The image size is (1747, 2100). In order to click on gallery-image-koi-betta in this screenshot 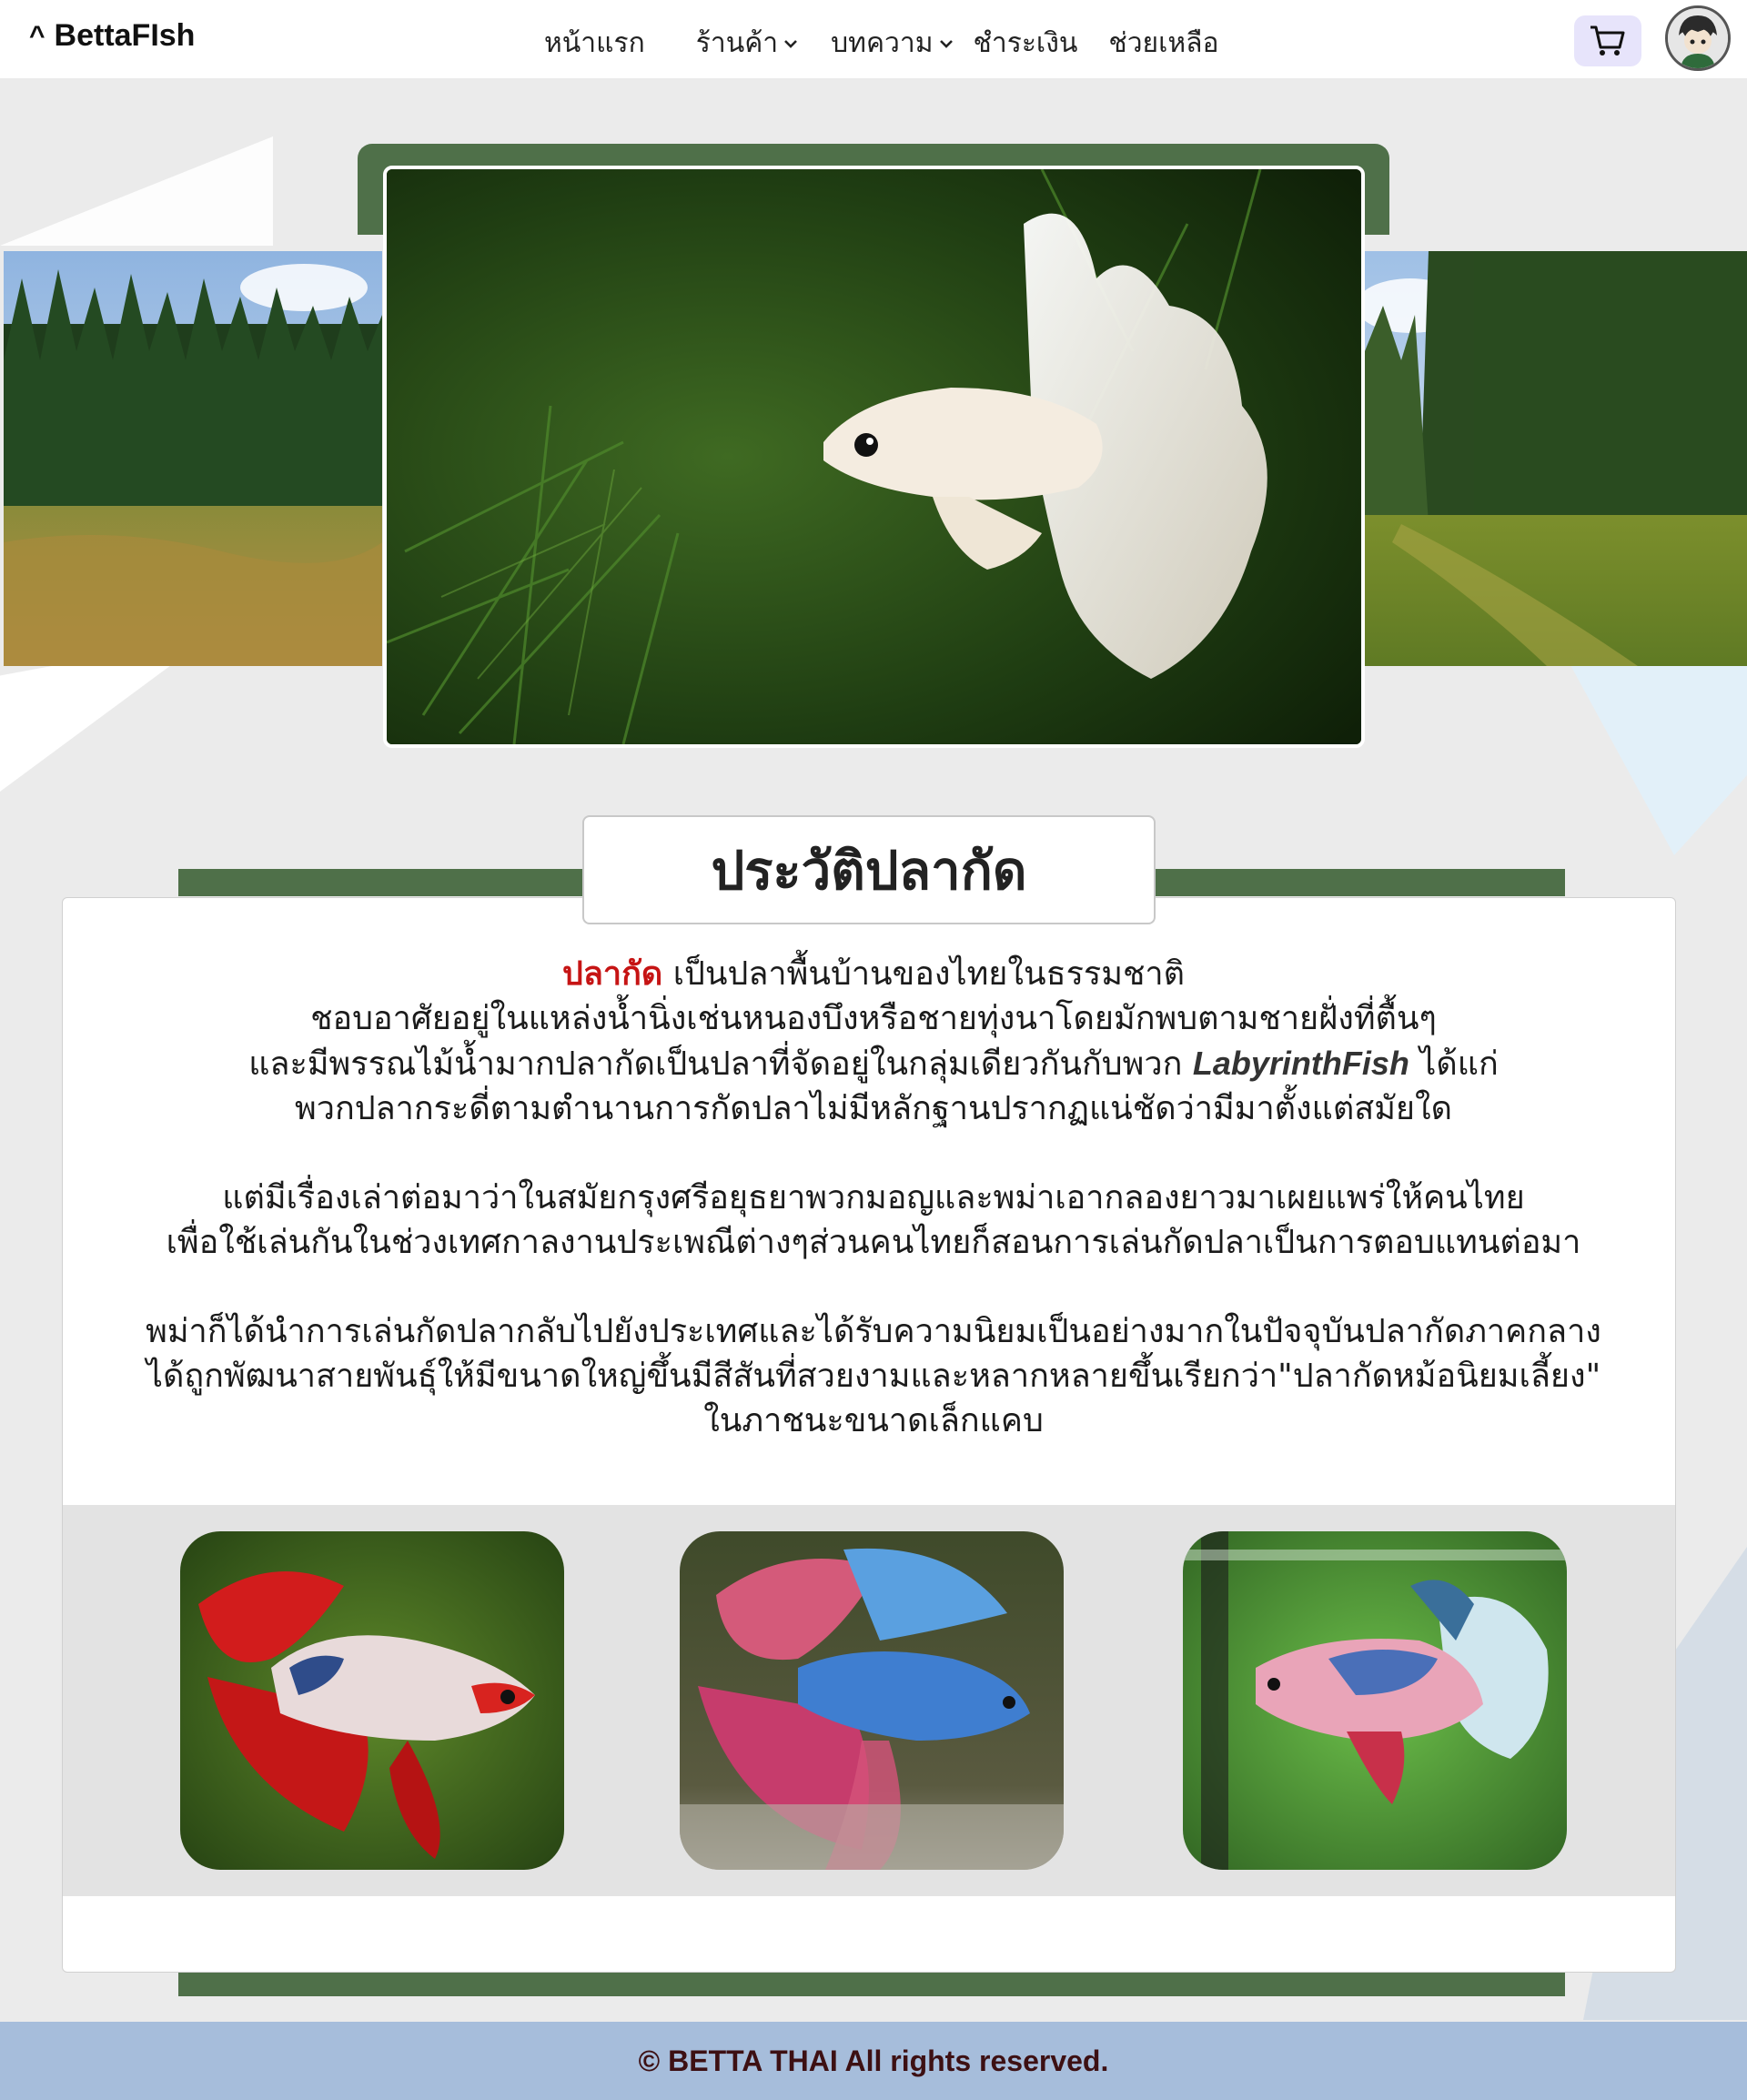, I will do `click(1375, 1700)`.